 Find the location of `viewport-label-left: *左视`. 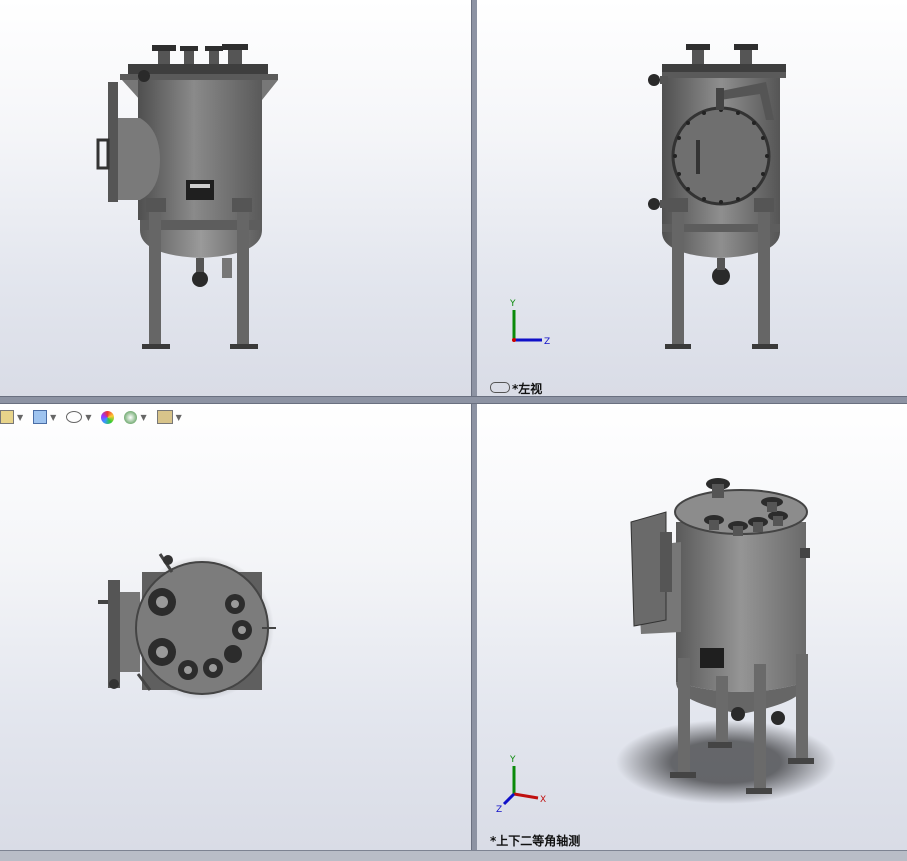

viewport-label-left: *左视 is located at coordinates (527, 389).